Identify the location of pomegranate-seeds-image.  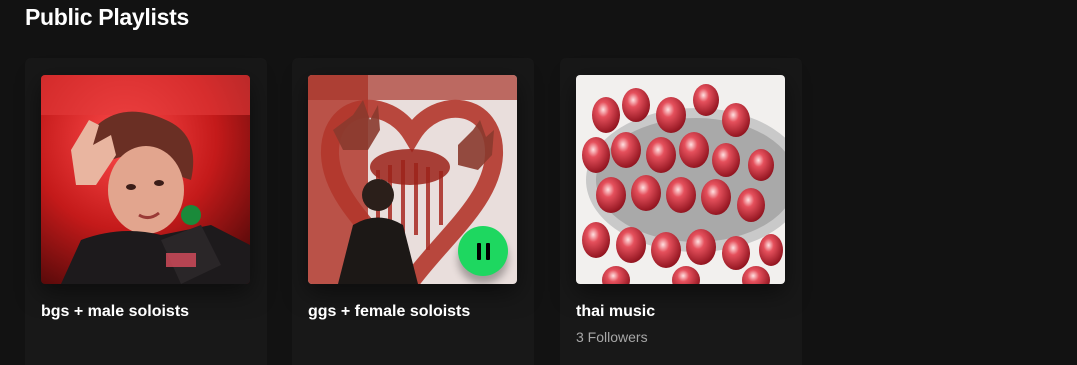
(680, 179).